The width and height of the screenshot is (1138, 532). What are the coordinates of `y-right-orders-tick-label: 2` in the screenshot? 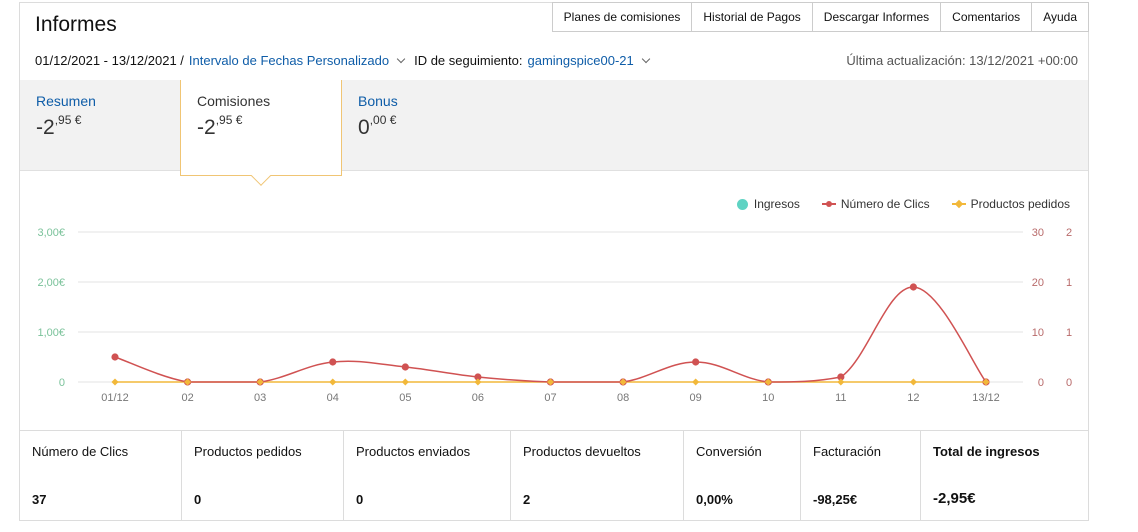 It's located at (1069, 233).